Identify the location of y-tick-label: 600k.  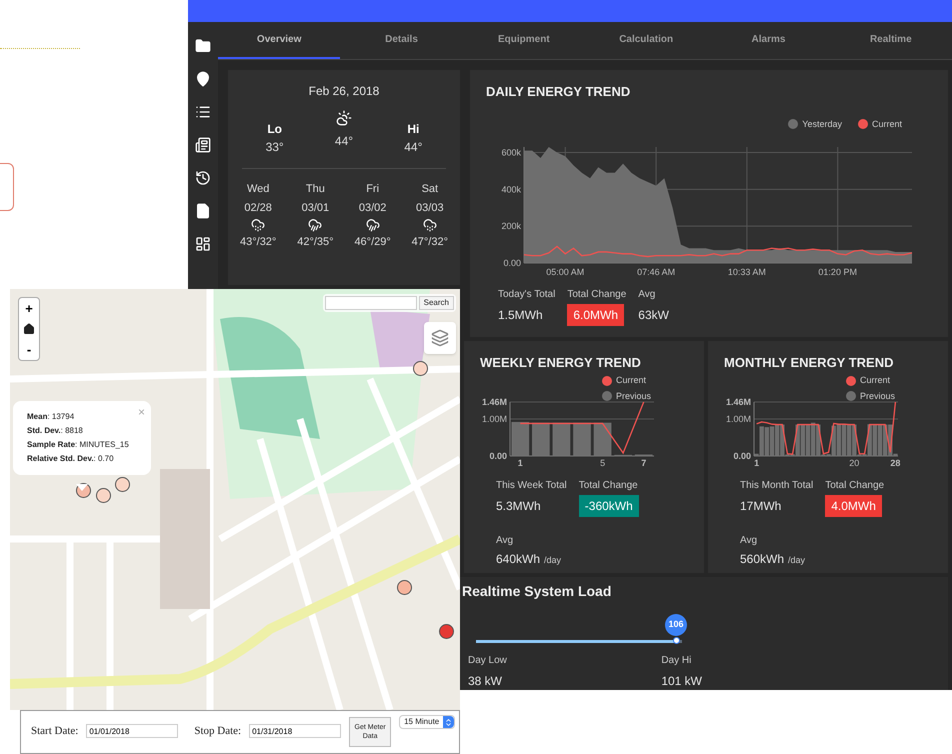
(511, 153).